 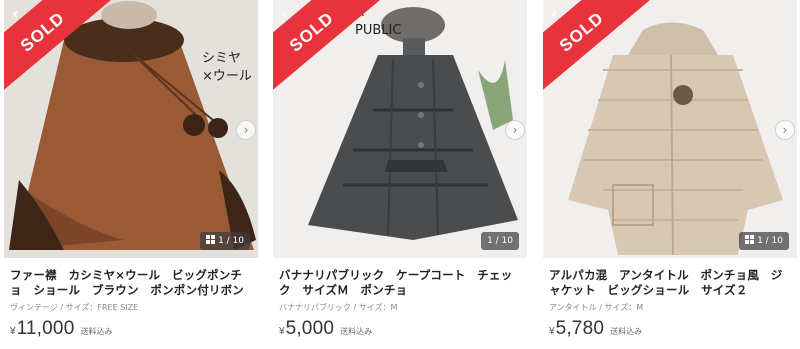 What do you see at coordinates (338, 307) in the screenshot?
I see `product-meta: バナナリパブリック / サイズ：M` at bounding box center [338, 307].